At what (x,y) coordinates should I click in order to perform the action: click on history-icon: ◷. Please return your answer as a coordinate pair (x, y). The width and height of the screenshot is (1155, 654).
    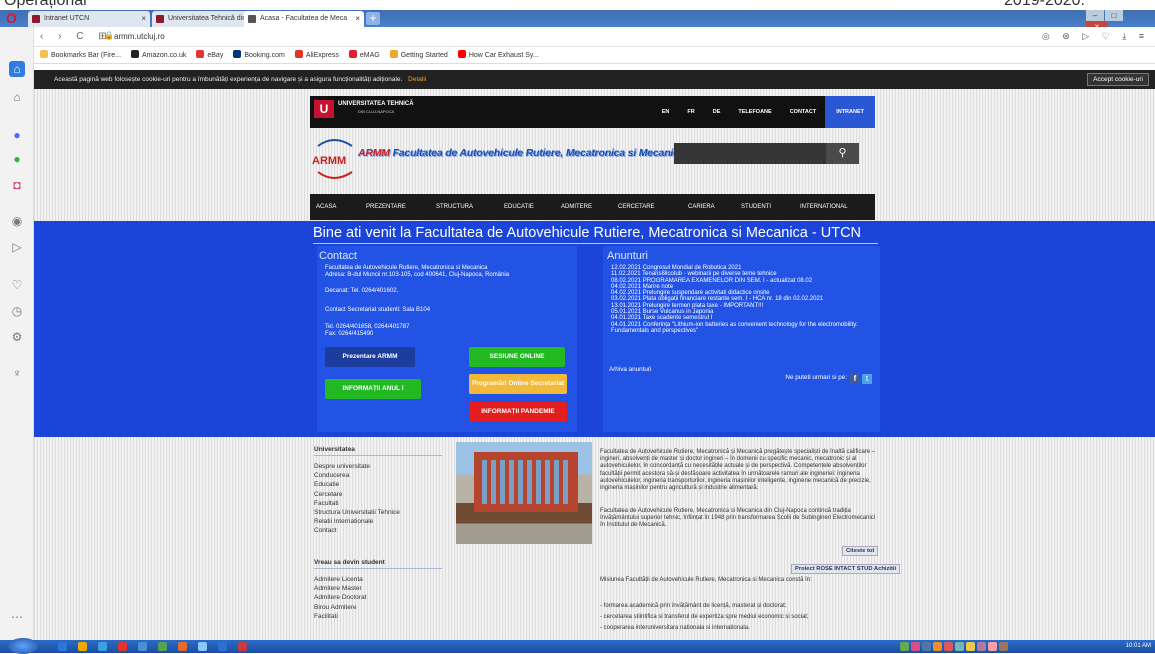
    Looking at the image, I should click on (17, 311).